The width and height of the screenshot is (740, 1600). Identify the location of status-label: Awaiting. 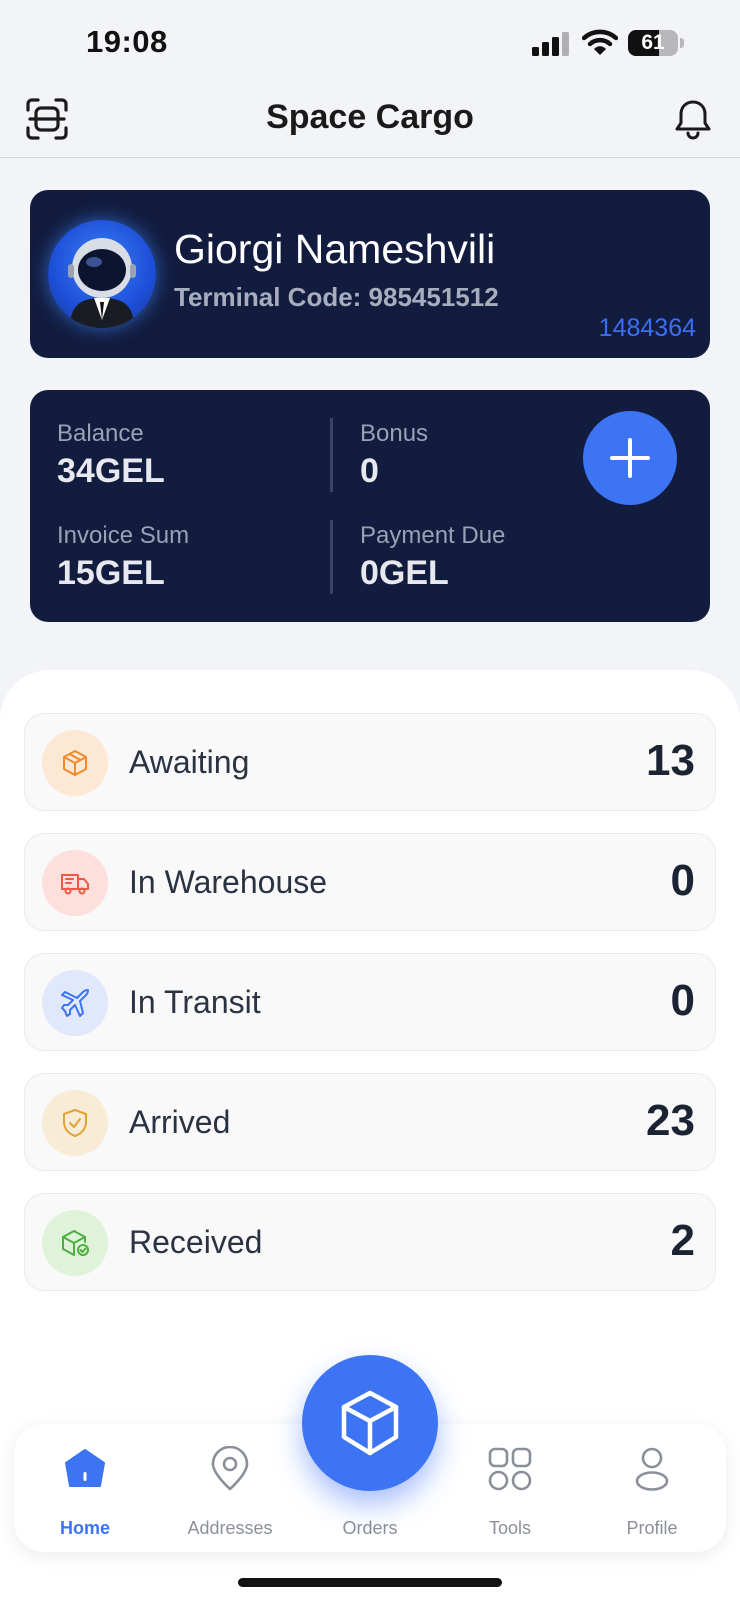
(189, 762).